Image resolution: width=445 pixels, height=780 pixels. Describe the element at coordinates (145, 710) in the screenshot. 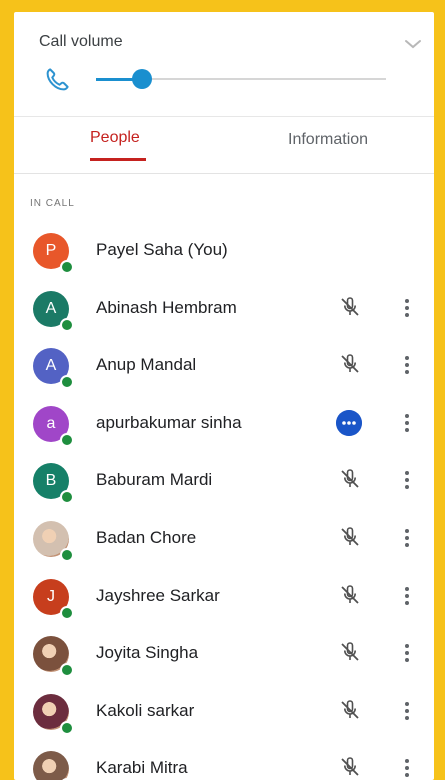

I see `participant-name: Kakoli sarkar` at that location.